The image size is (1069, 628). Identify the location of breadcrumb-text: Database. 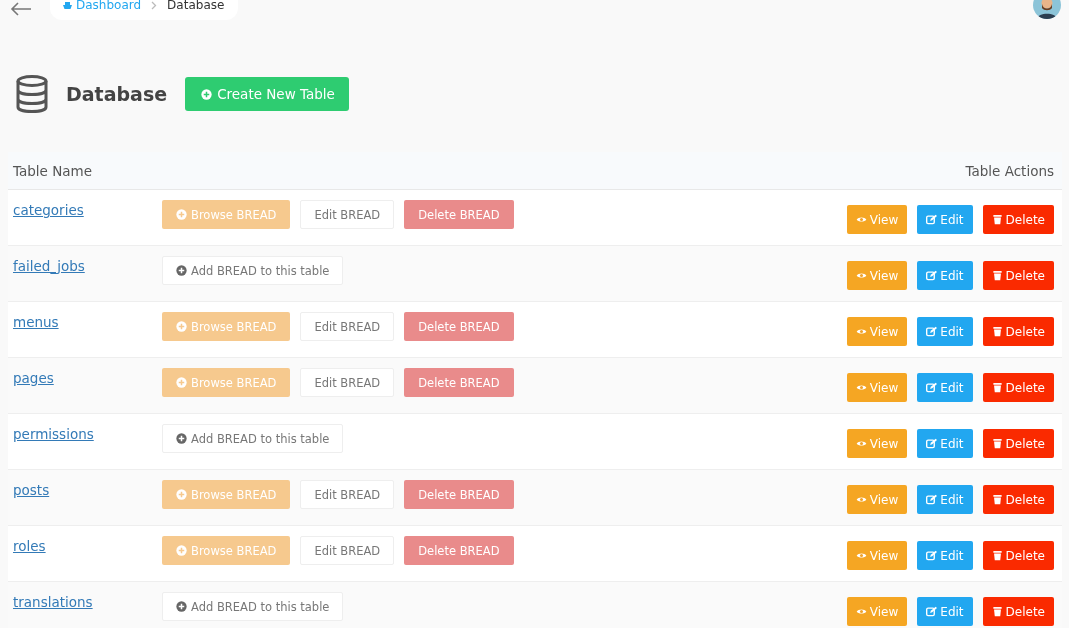
(196, 6).